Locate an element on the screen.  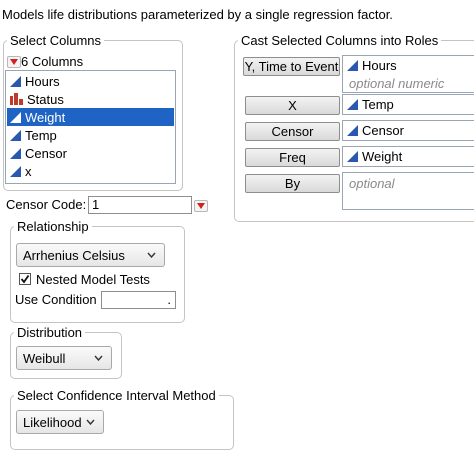
x-role-box: Temp is located at coordinates (408, 104).